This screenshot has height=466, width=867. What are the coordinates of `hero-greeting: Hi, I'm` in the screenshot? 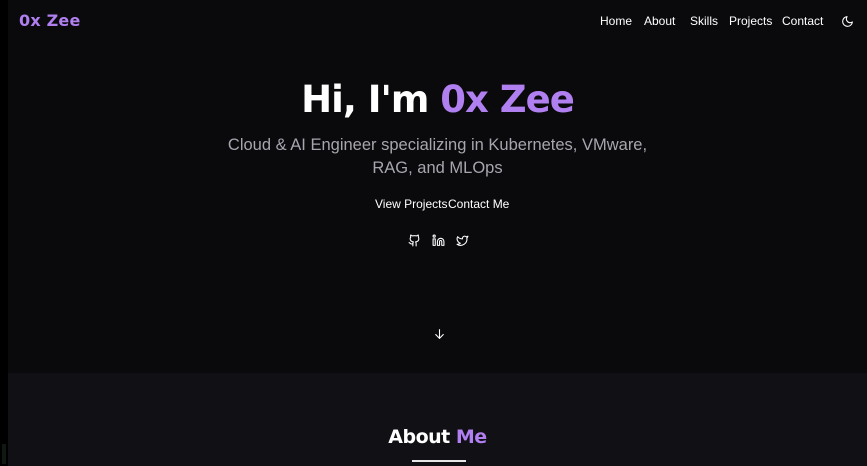 It's located at (365, 99).